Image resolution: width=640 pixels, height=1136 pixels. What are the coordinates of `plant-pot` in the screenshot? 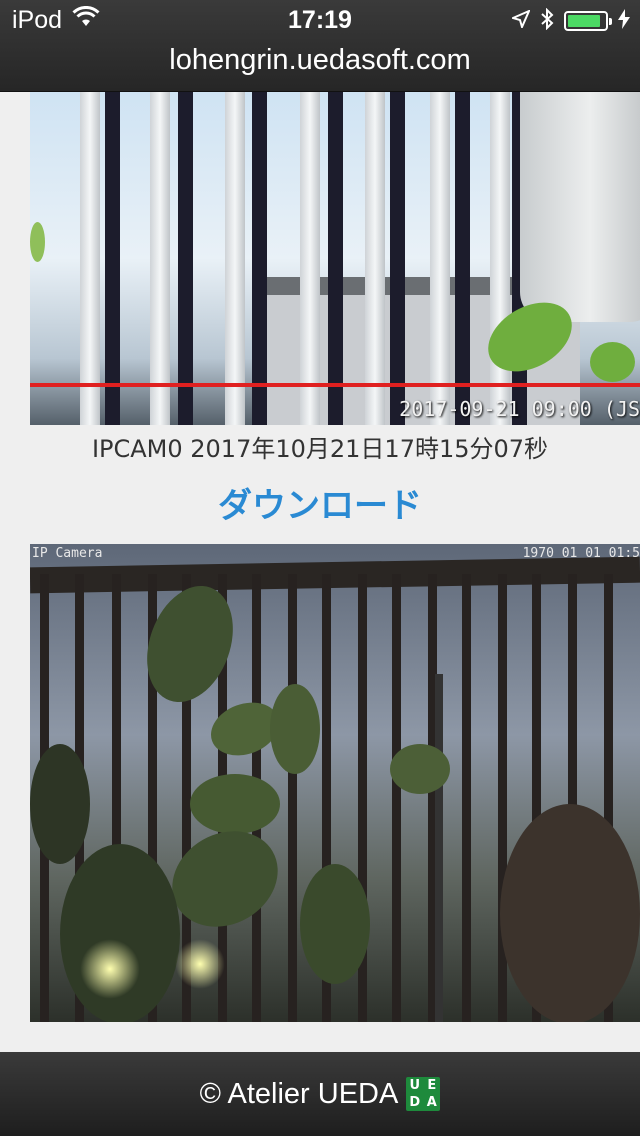 It's located at (580, 207).